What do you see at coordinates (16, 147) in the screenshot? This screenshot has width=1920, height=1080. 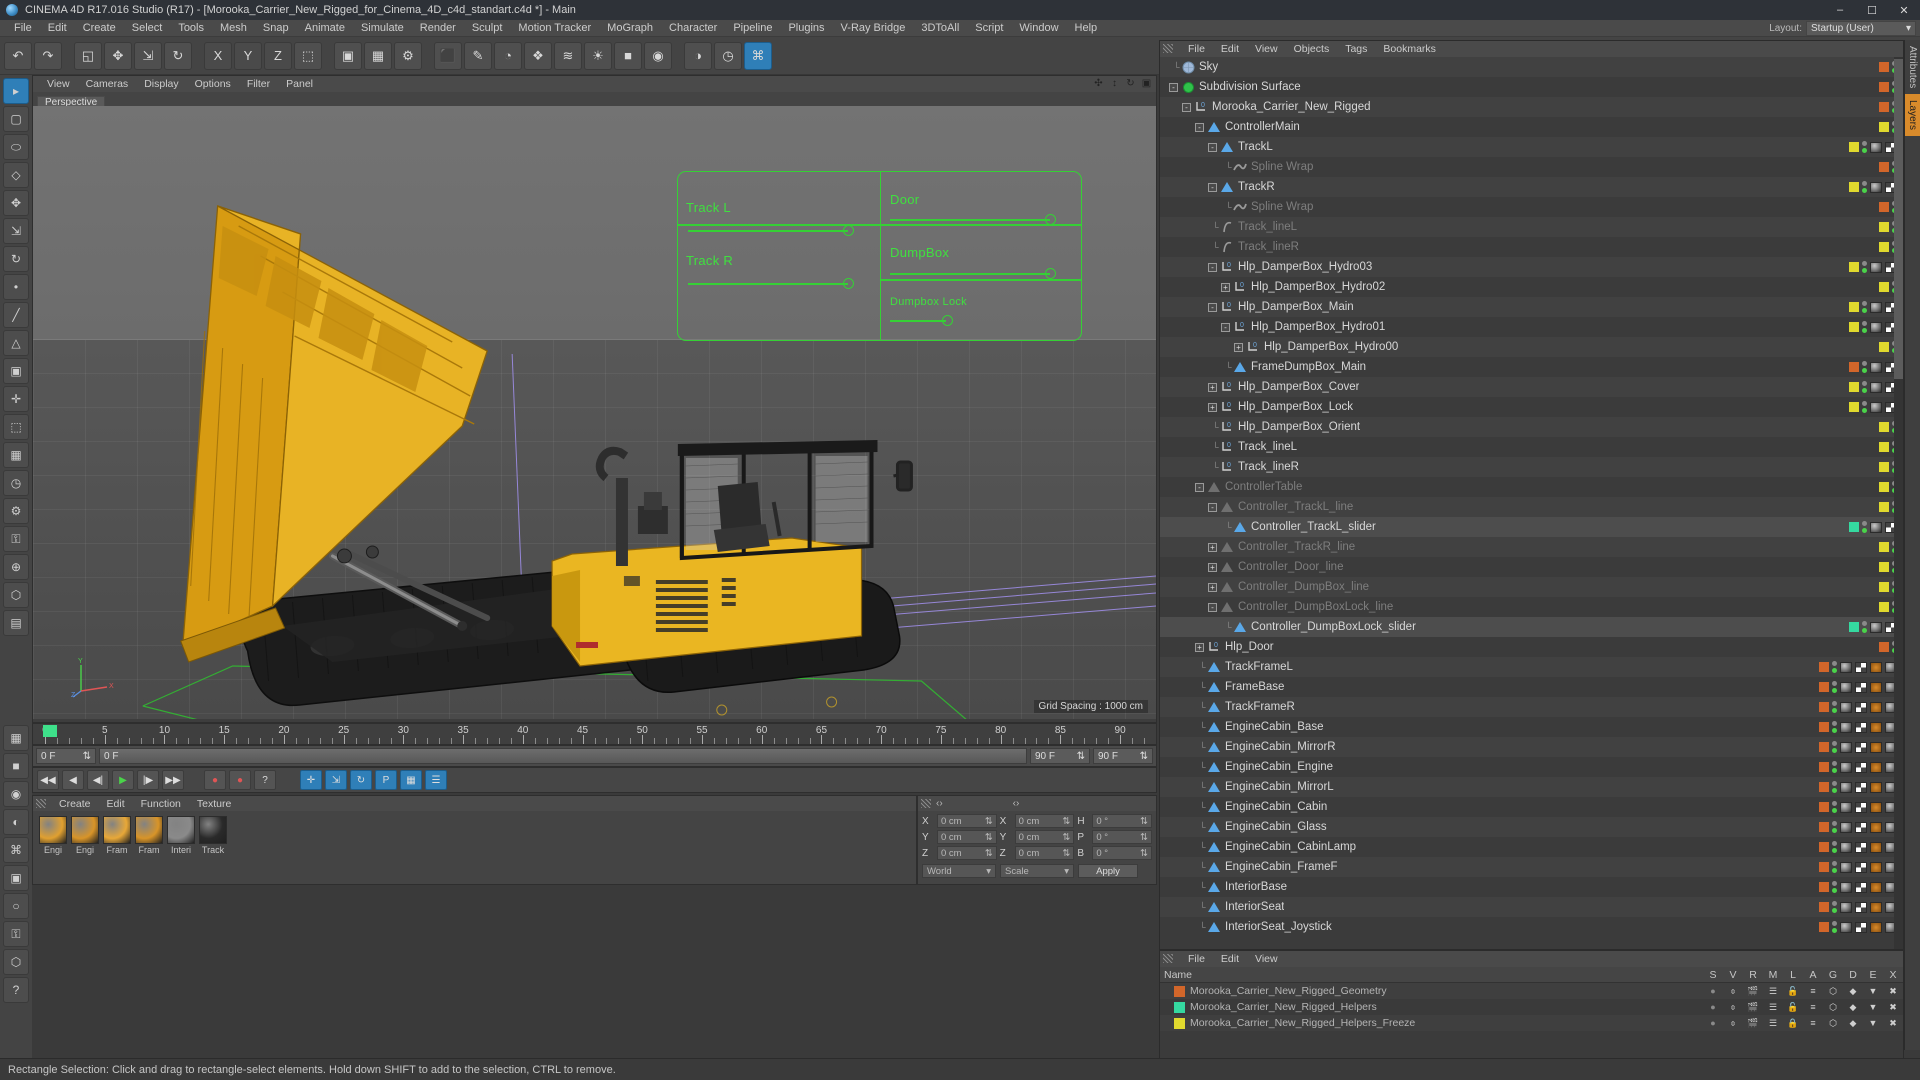 I see `lasso-icon: ⬭` at bounding box center [16, 147].